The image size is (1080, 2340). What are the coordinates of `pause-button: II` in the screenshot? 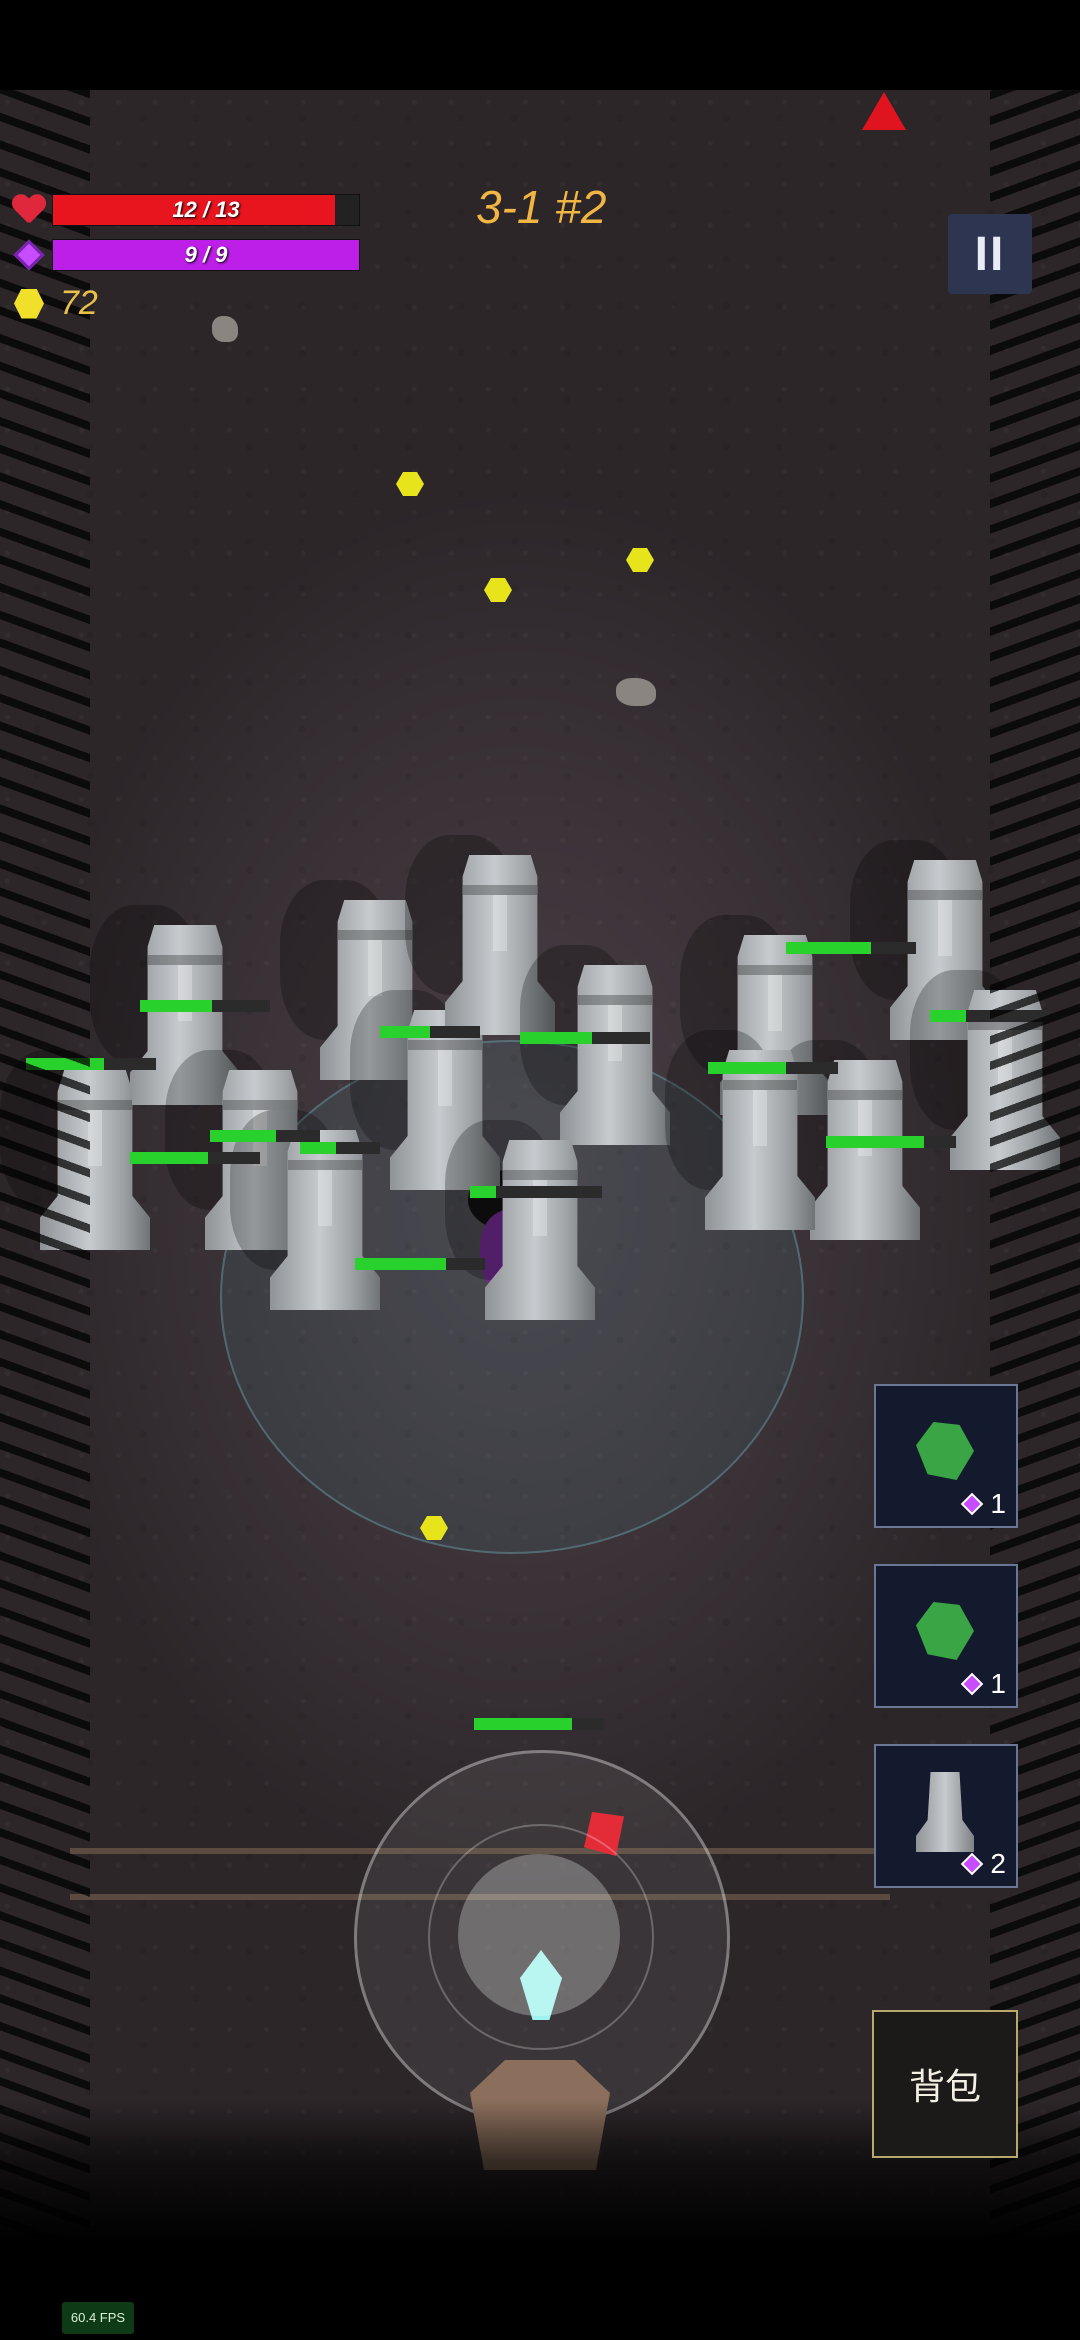 It's located at (990, 254).